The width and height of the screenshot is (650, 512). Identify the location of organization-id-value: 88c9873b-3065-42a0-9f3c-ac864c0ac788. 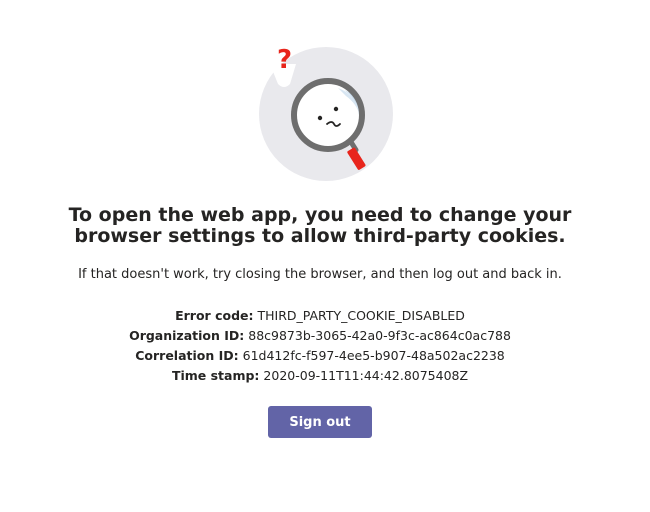
(379, 335).